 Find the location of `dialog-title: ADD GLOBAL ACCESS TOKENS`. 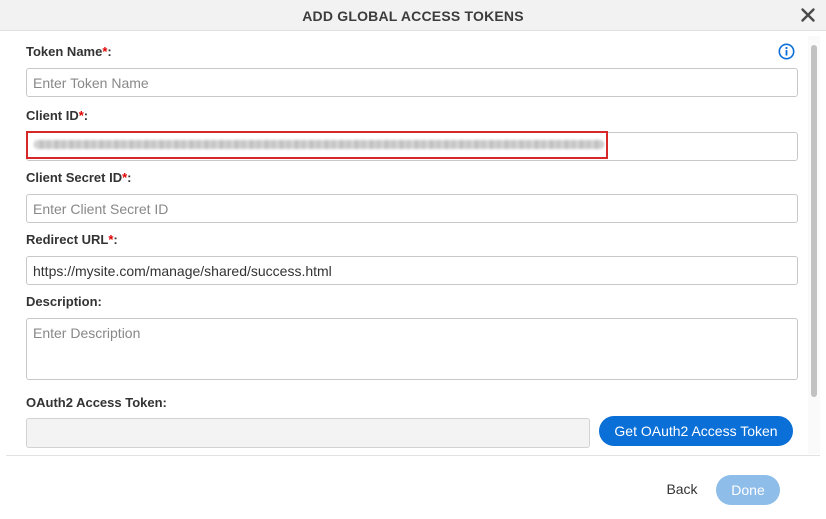

dialog-title: ADD GLOBAL ACCESS TOKENS is located at coordinates (413, 16).